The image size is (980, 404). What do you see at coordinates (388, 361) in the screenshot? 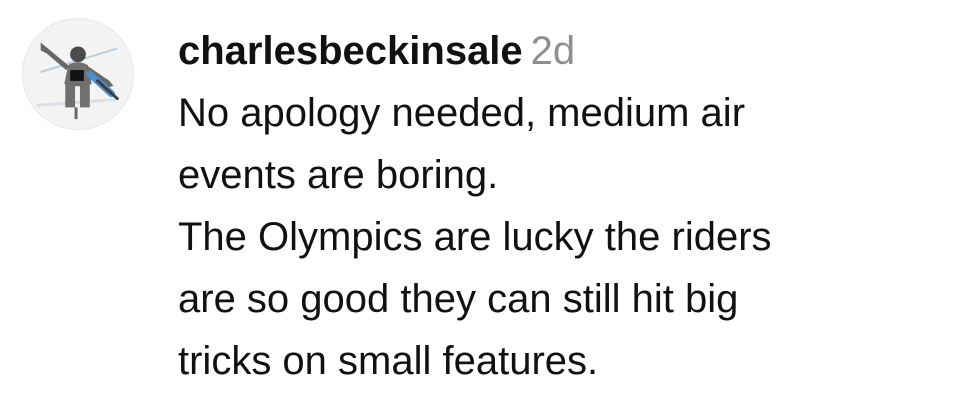
I see `comment-text-line: tricks on small features.` at bounding box center [388, 361].